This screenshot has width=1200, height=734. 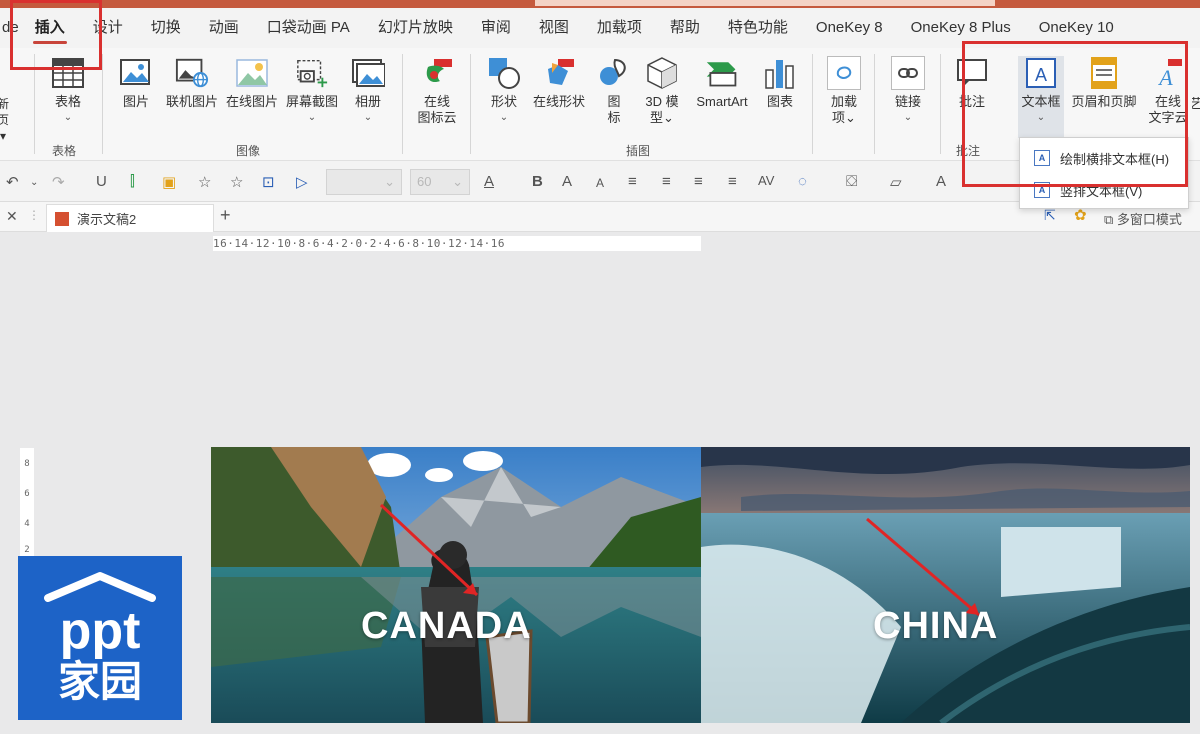 I want to click on album-button: 相册 ⌄, so click(x=368, y=91).